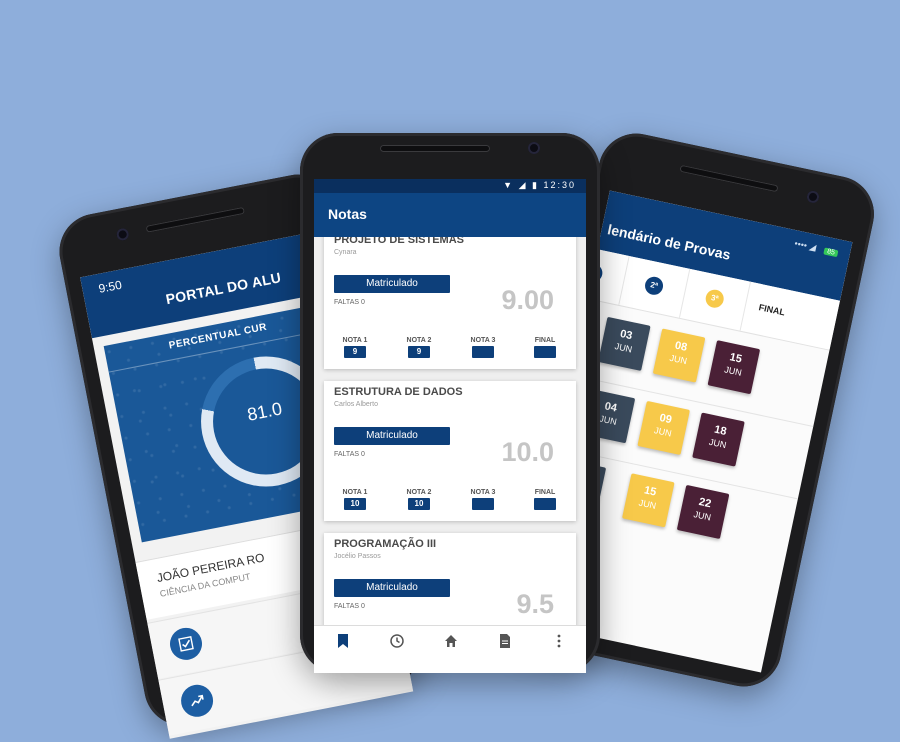 The image size is (900, 742). Describe the element at coordinates (816, 248) in the screenshot. I see `right-status-bar: •••• ◢ 85` at that location.